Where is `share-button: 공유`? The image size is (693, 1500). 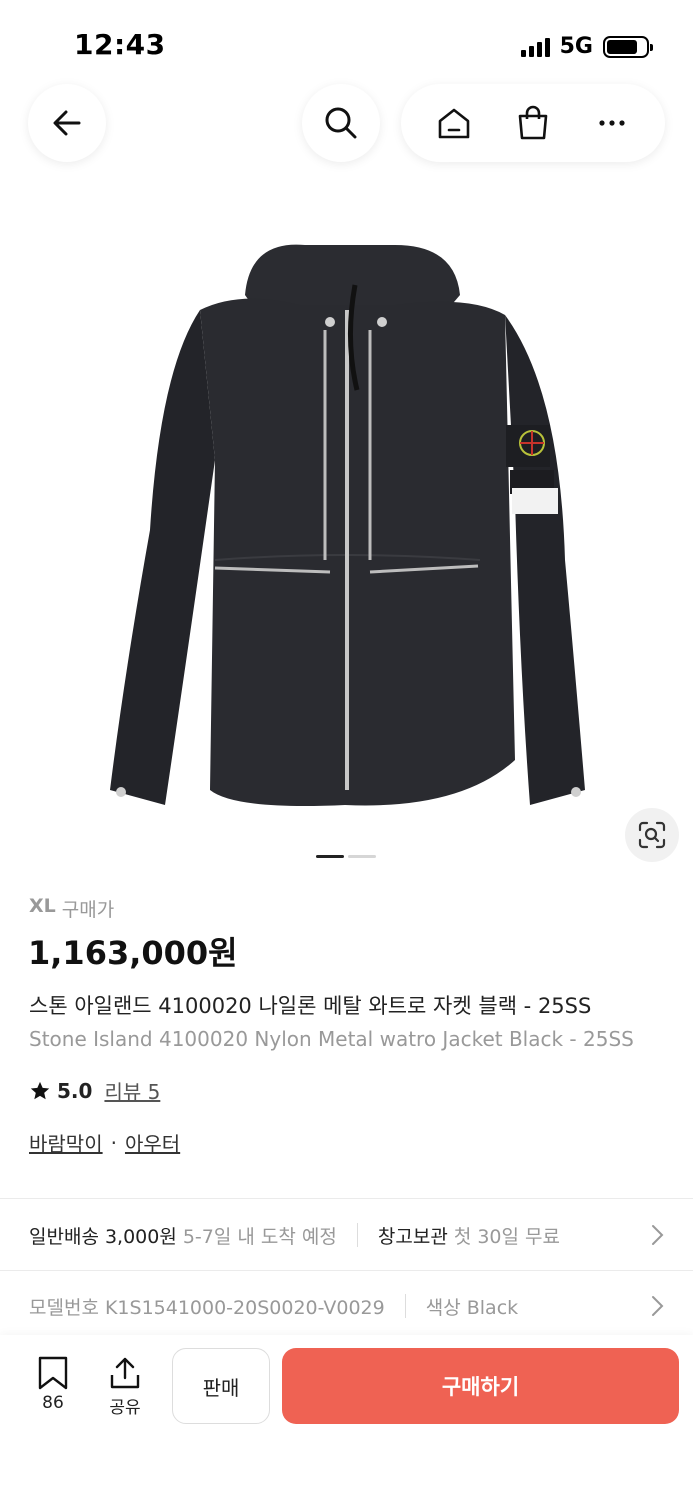 share-button: 공유 is located at coordinates (125, 1386).